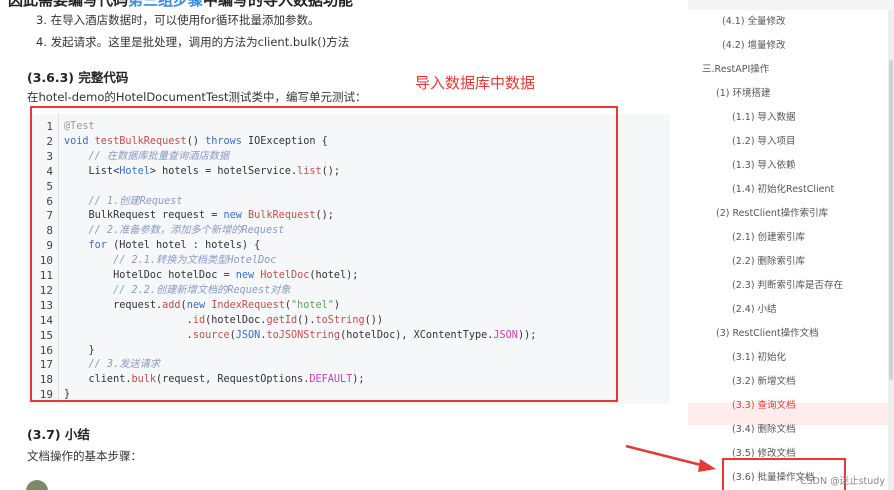  I want to click on toc-item: (3) RestClient操作文档, so click(767, 332).